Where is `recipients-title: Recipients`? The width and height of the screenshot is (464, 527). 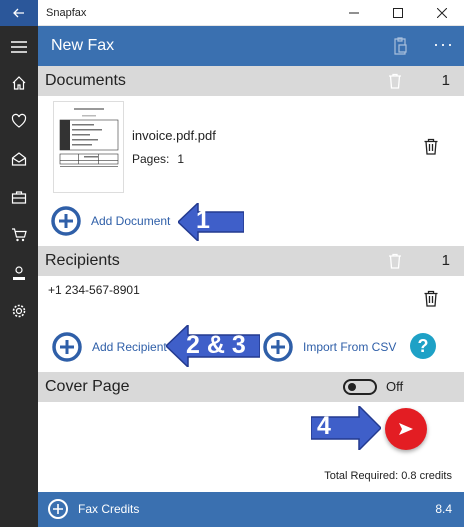 recipients-title: Recipients is located at coordinates (82, 260).